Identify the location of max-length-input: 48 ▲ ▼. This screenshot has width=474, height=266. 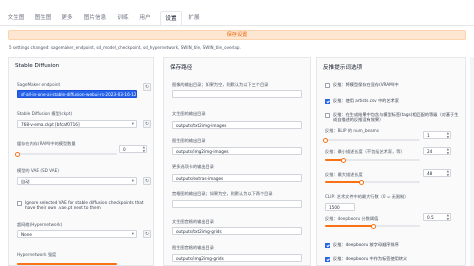
(437, 173).